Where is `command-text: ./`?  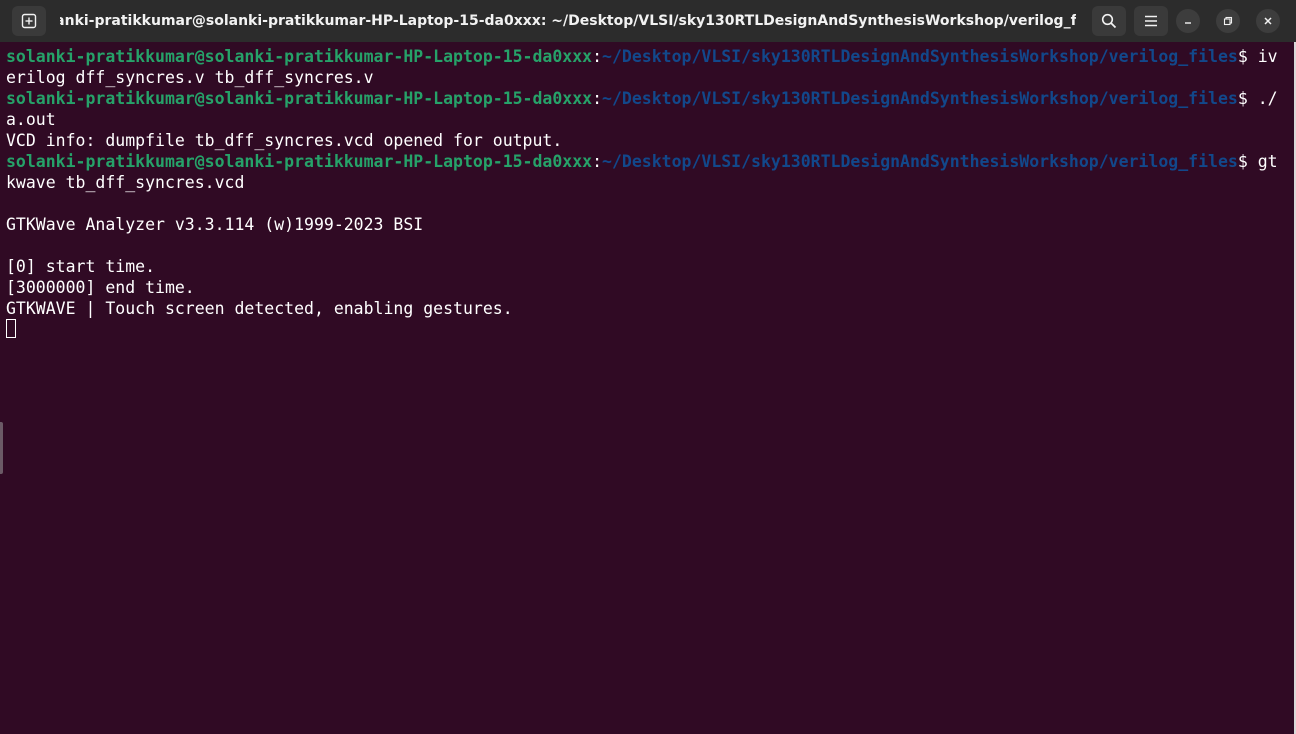 command-text: ./ is located at coordinates (1267, 98).